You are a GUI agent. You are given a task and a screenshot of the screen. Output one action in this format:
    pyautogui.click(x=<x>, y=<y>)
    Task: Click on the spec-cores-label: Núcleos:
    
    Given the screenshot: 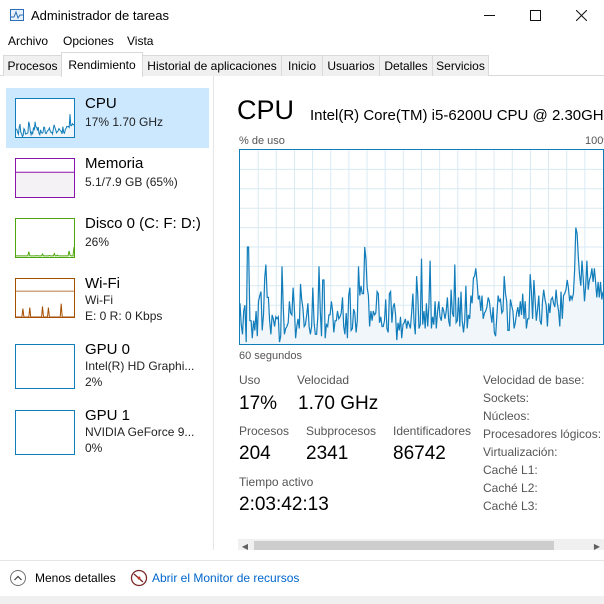 What is the action you would take?
    pyautogui.click(x=506, y=416)
    